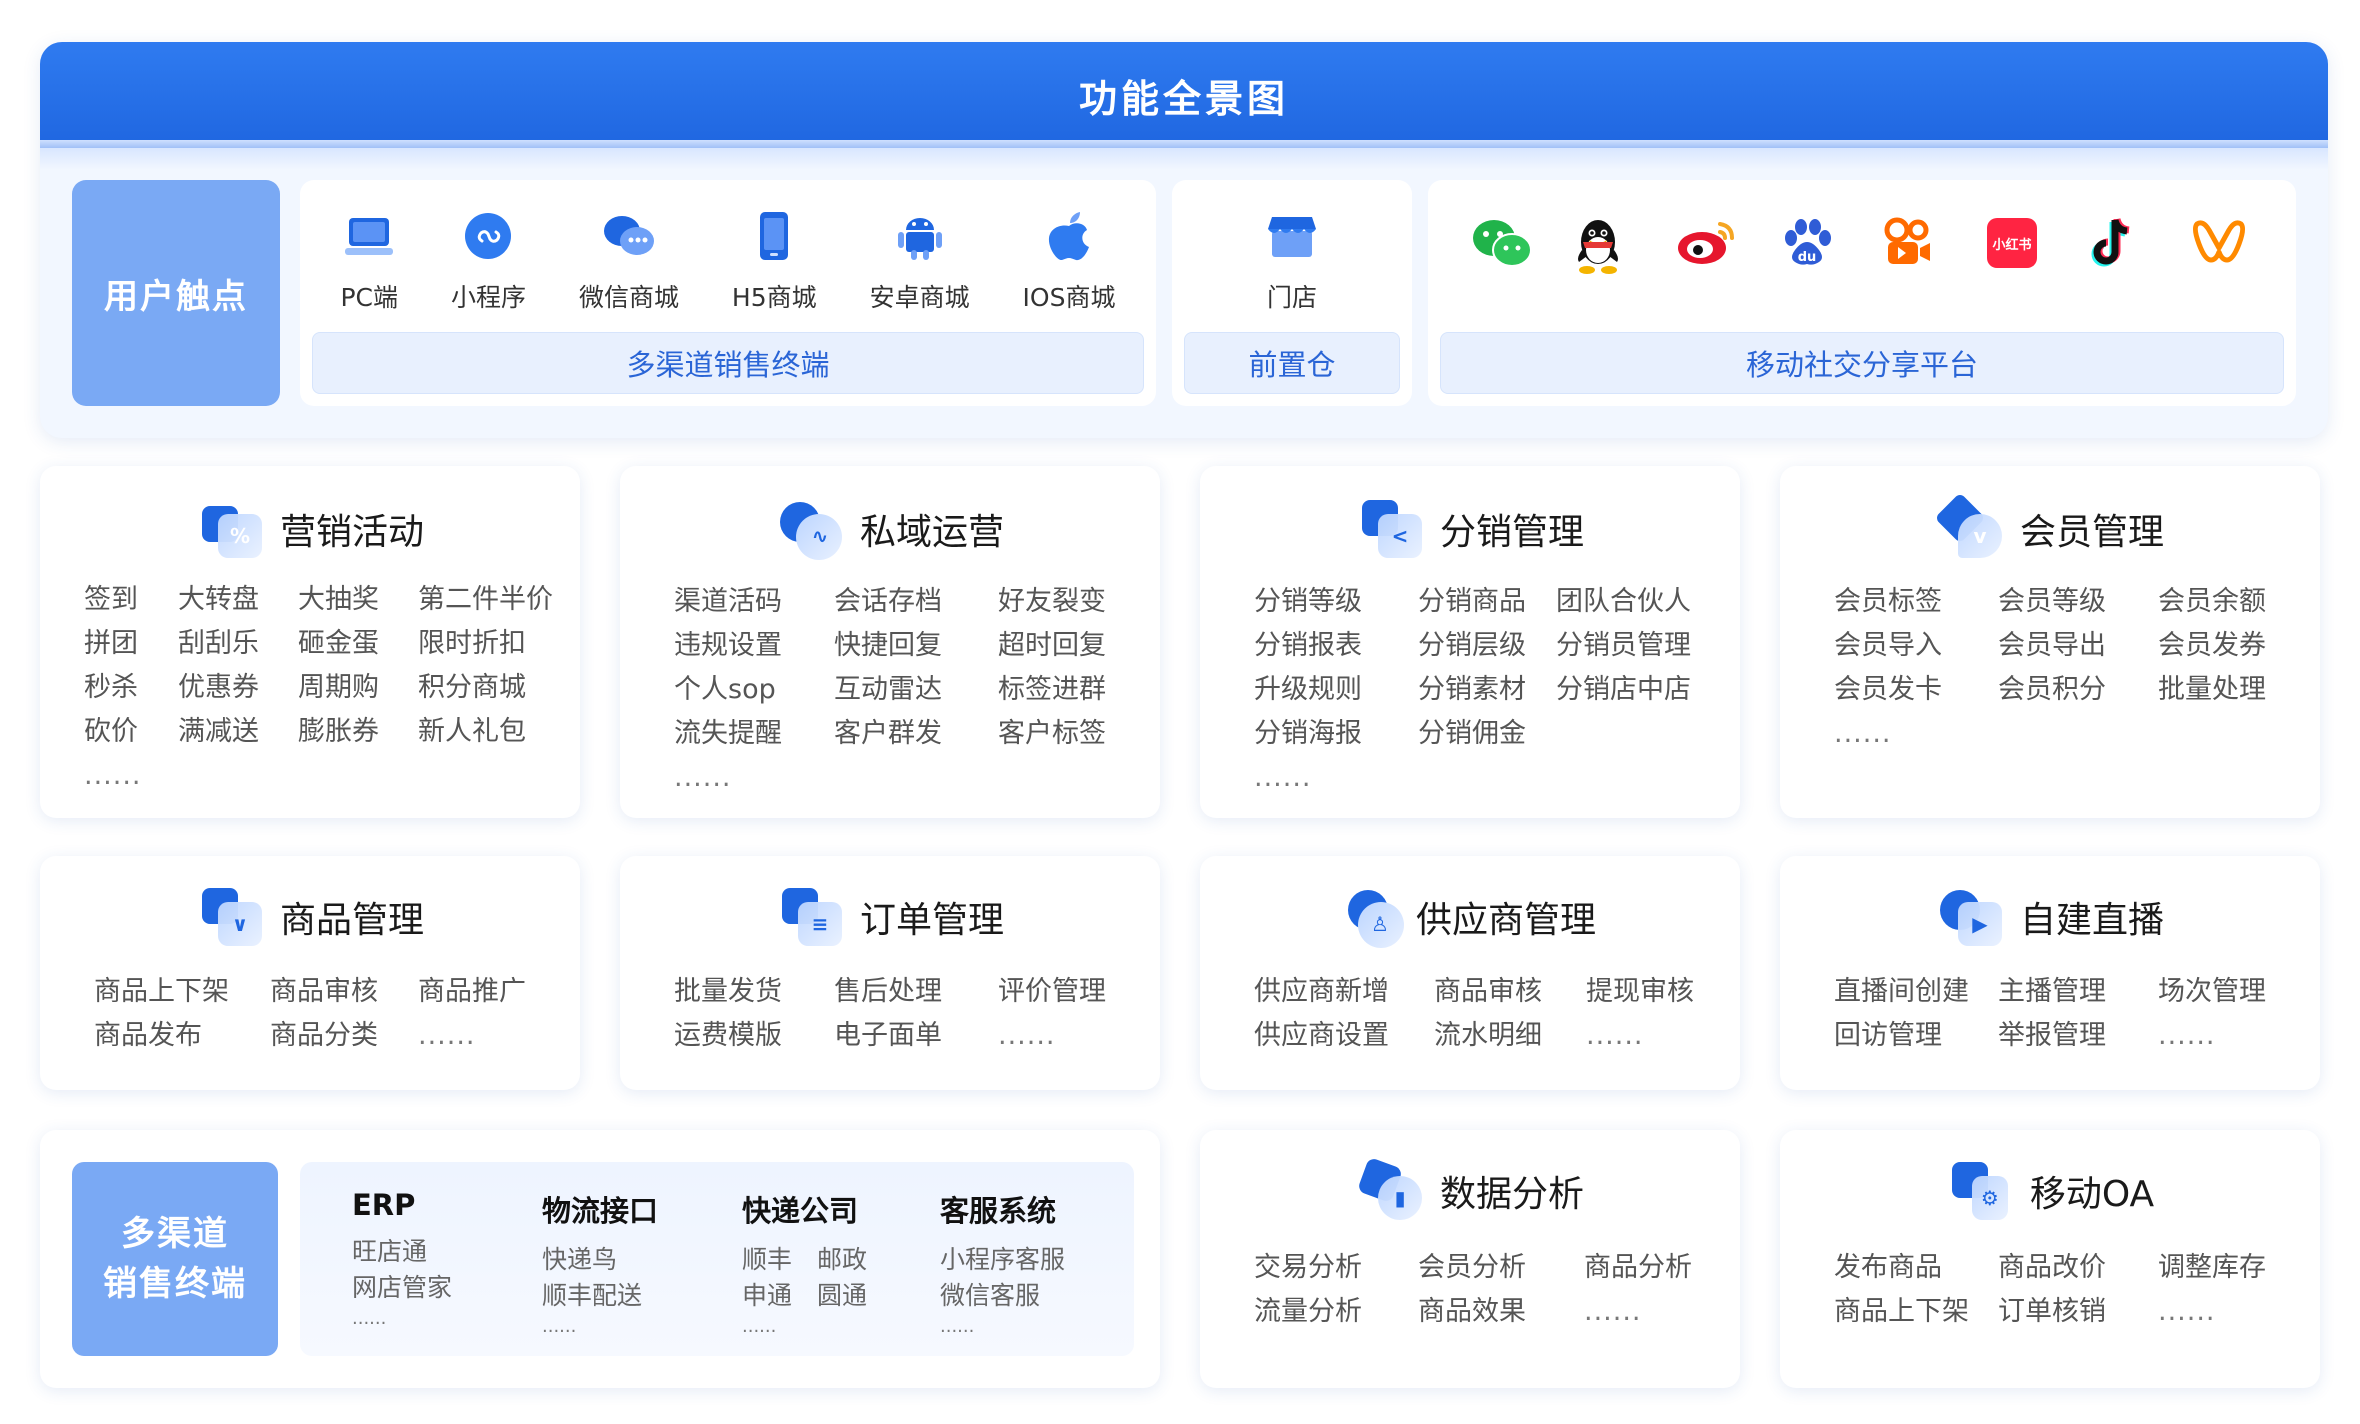 The image size is (2360, 1424). I want to click on feature-item: 会员余额, so click(2228, 602).